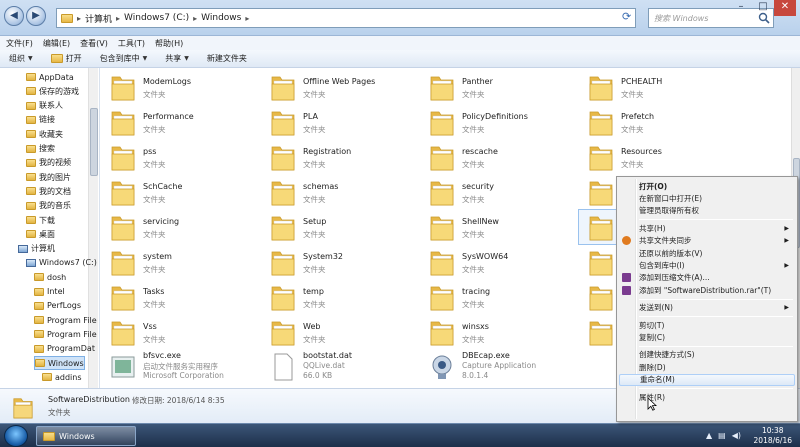 This screenshot has width=800, height=447. I want to click on clock: 10:38 2018/6/16, so click(773, 436).